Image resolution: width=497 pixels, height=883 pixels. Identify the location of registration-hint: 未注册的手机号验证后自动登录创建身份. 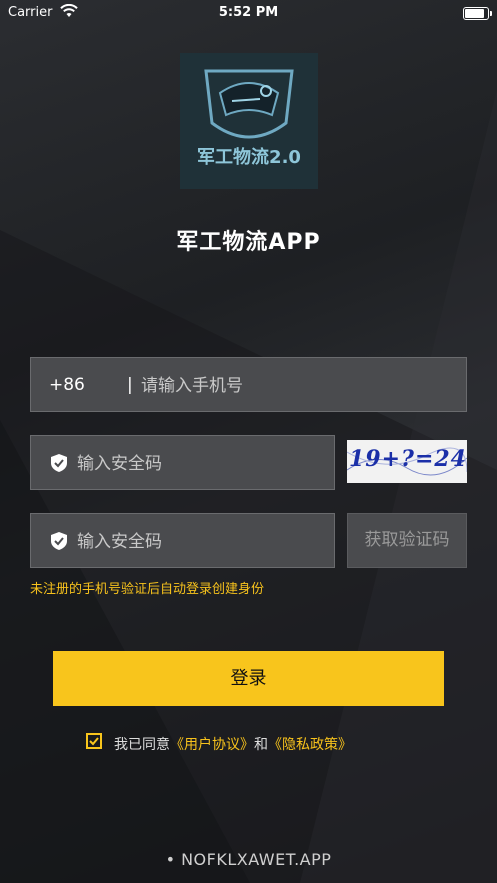
(147, 589).